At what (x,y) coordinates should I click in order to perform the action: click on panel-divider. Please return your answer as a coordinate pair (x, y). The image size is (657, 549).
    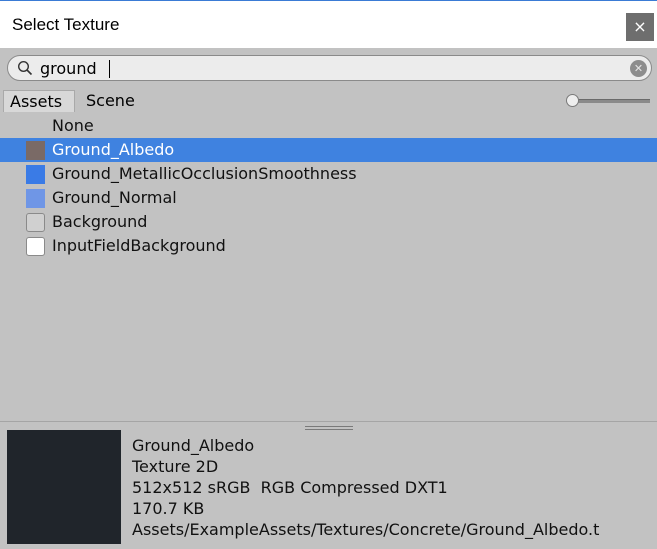
    Looking at the image, I should click on (328, 421).